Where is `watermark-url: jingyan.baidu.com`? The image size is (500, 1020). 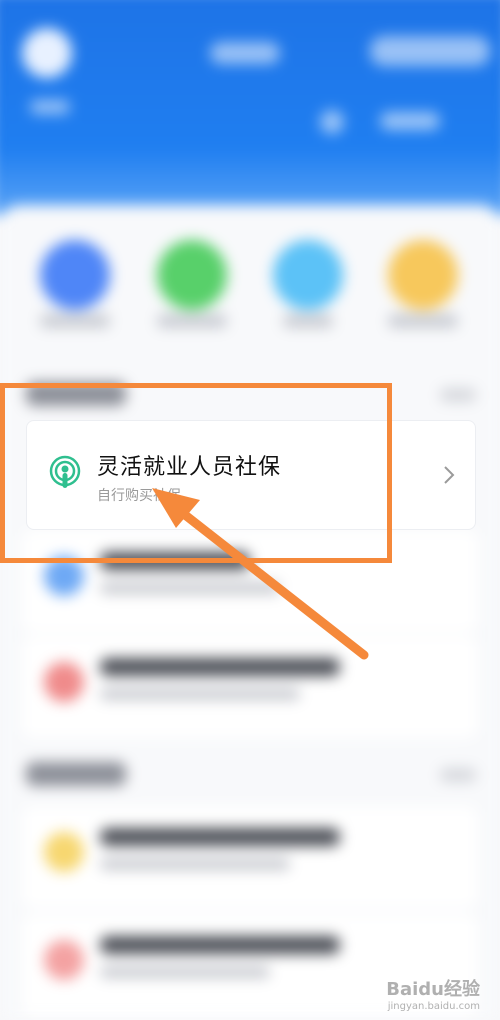 watermark-url: jingyan.baidu.com is located at coordinates (433, 1006).